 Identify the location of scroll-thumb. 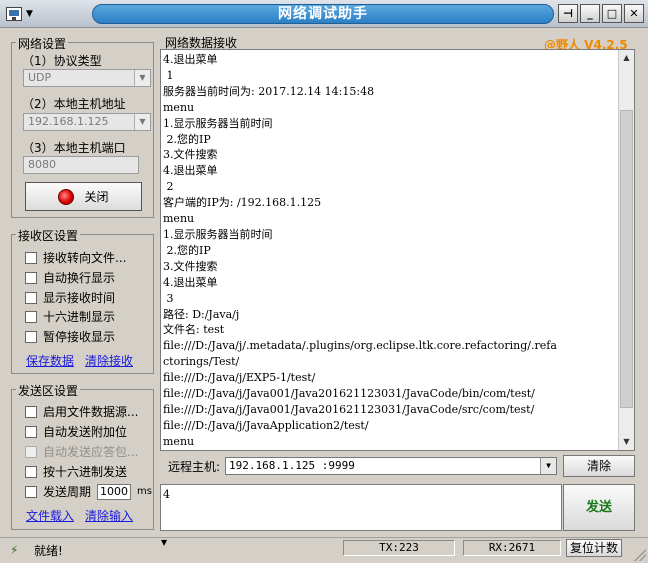
(626, 259).